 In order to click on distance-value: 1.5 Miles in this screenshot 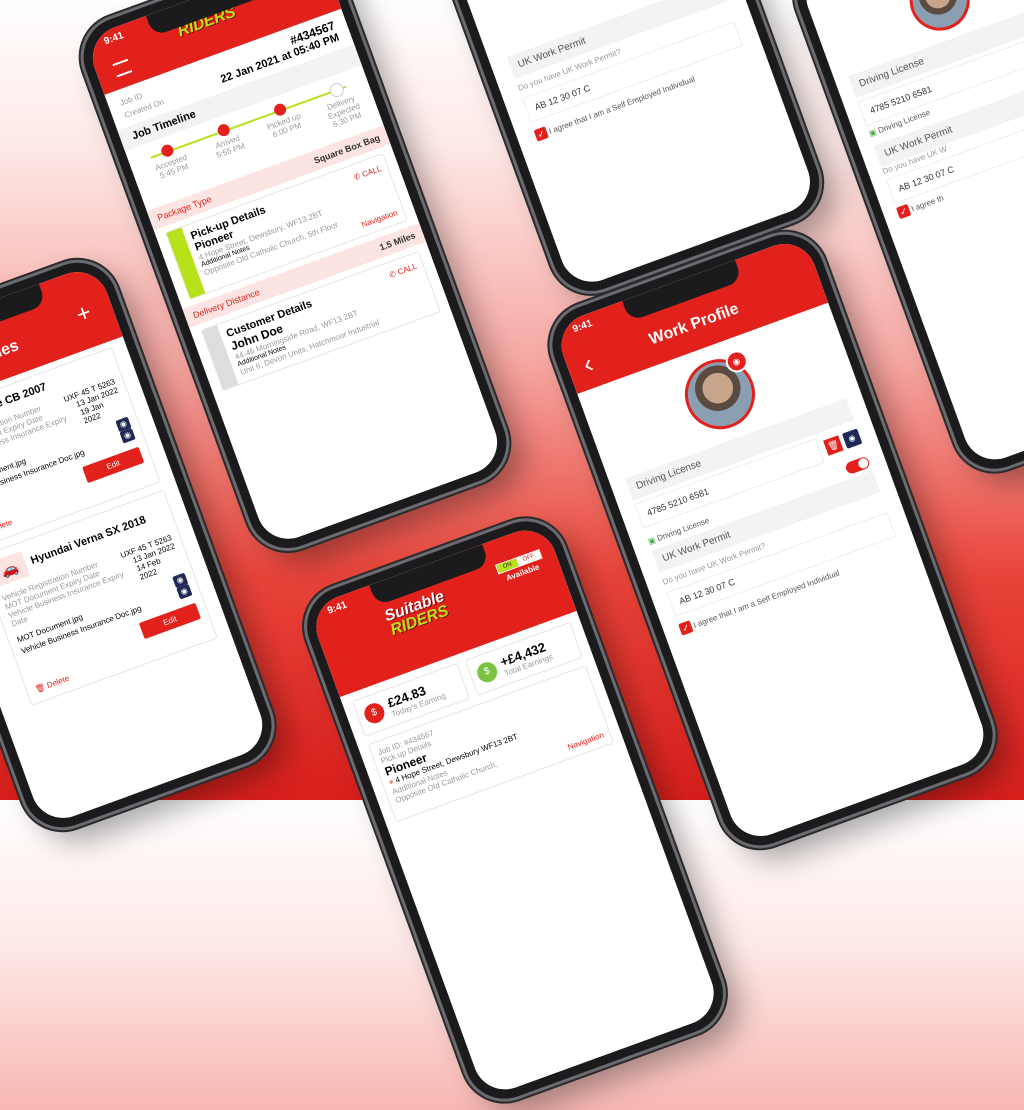, I will do `click(397, 241)`.